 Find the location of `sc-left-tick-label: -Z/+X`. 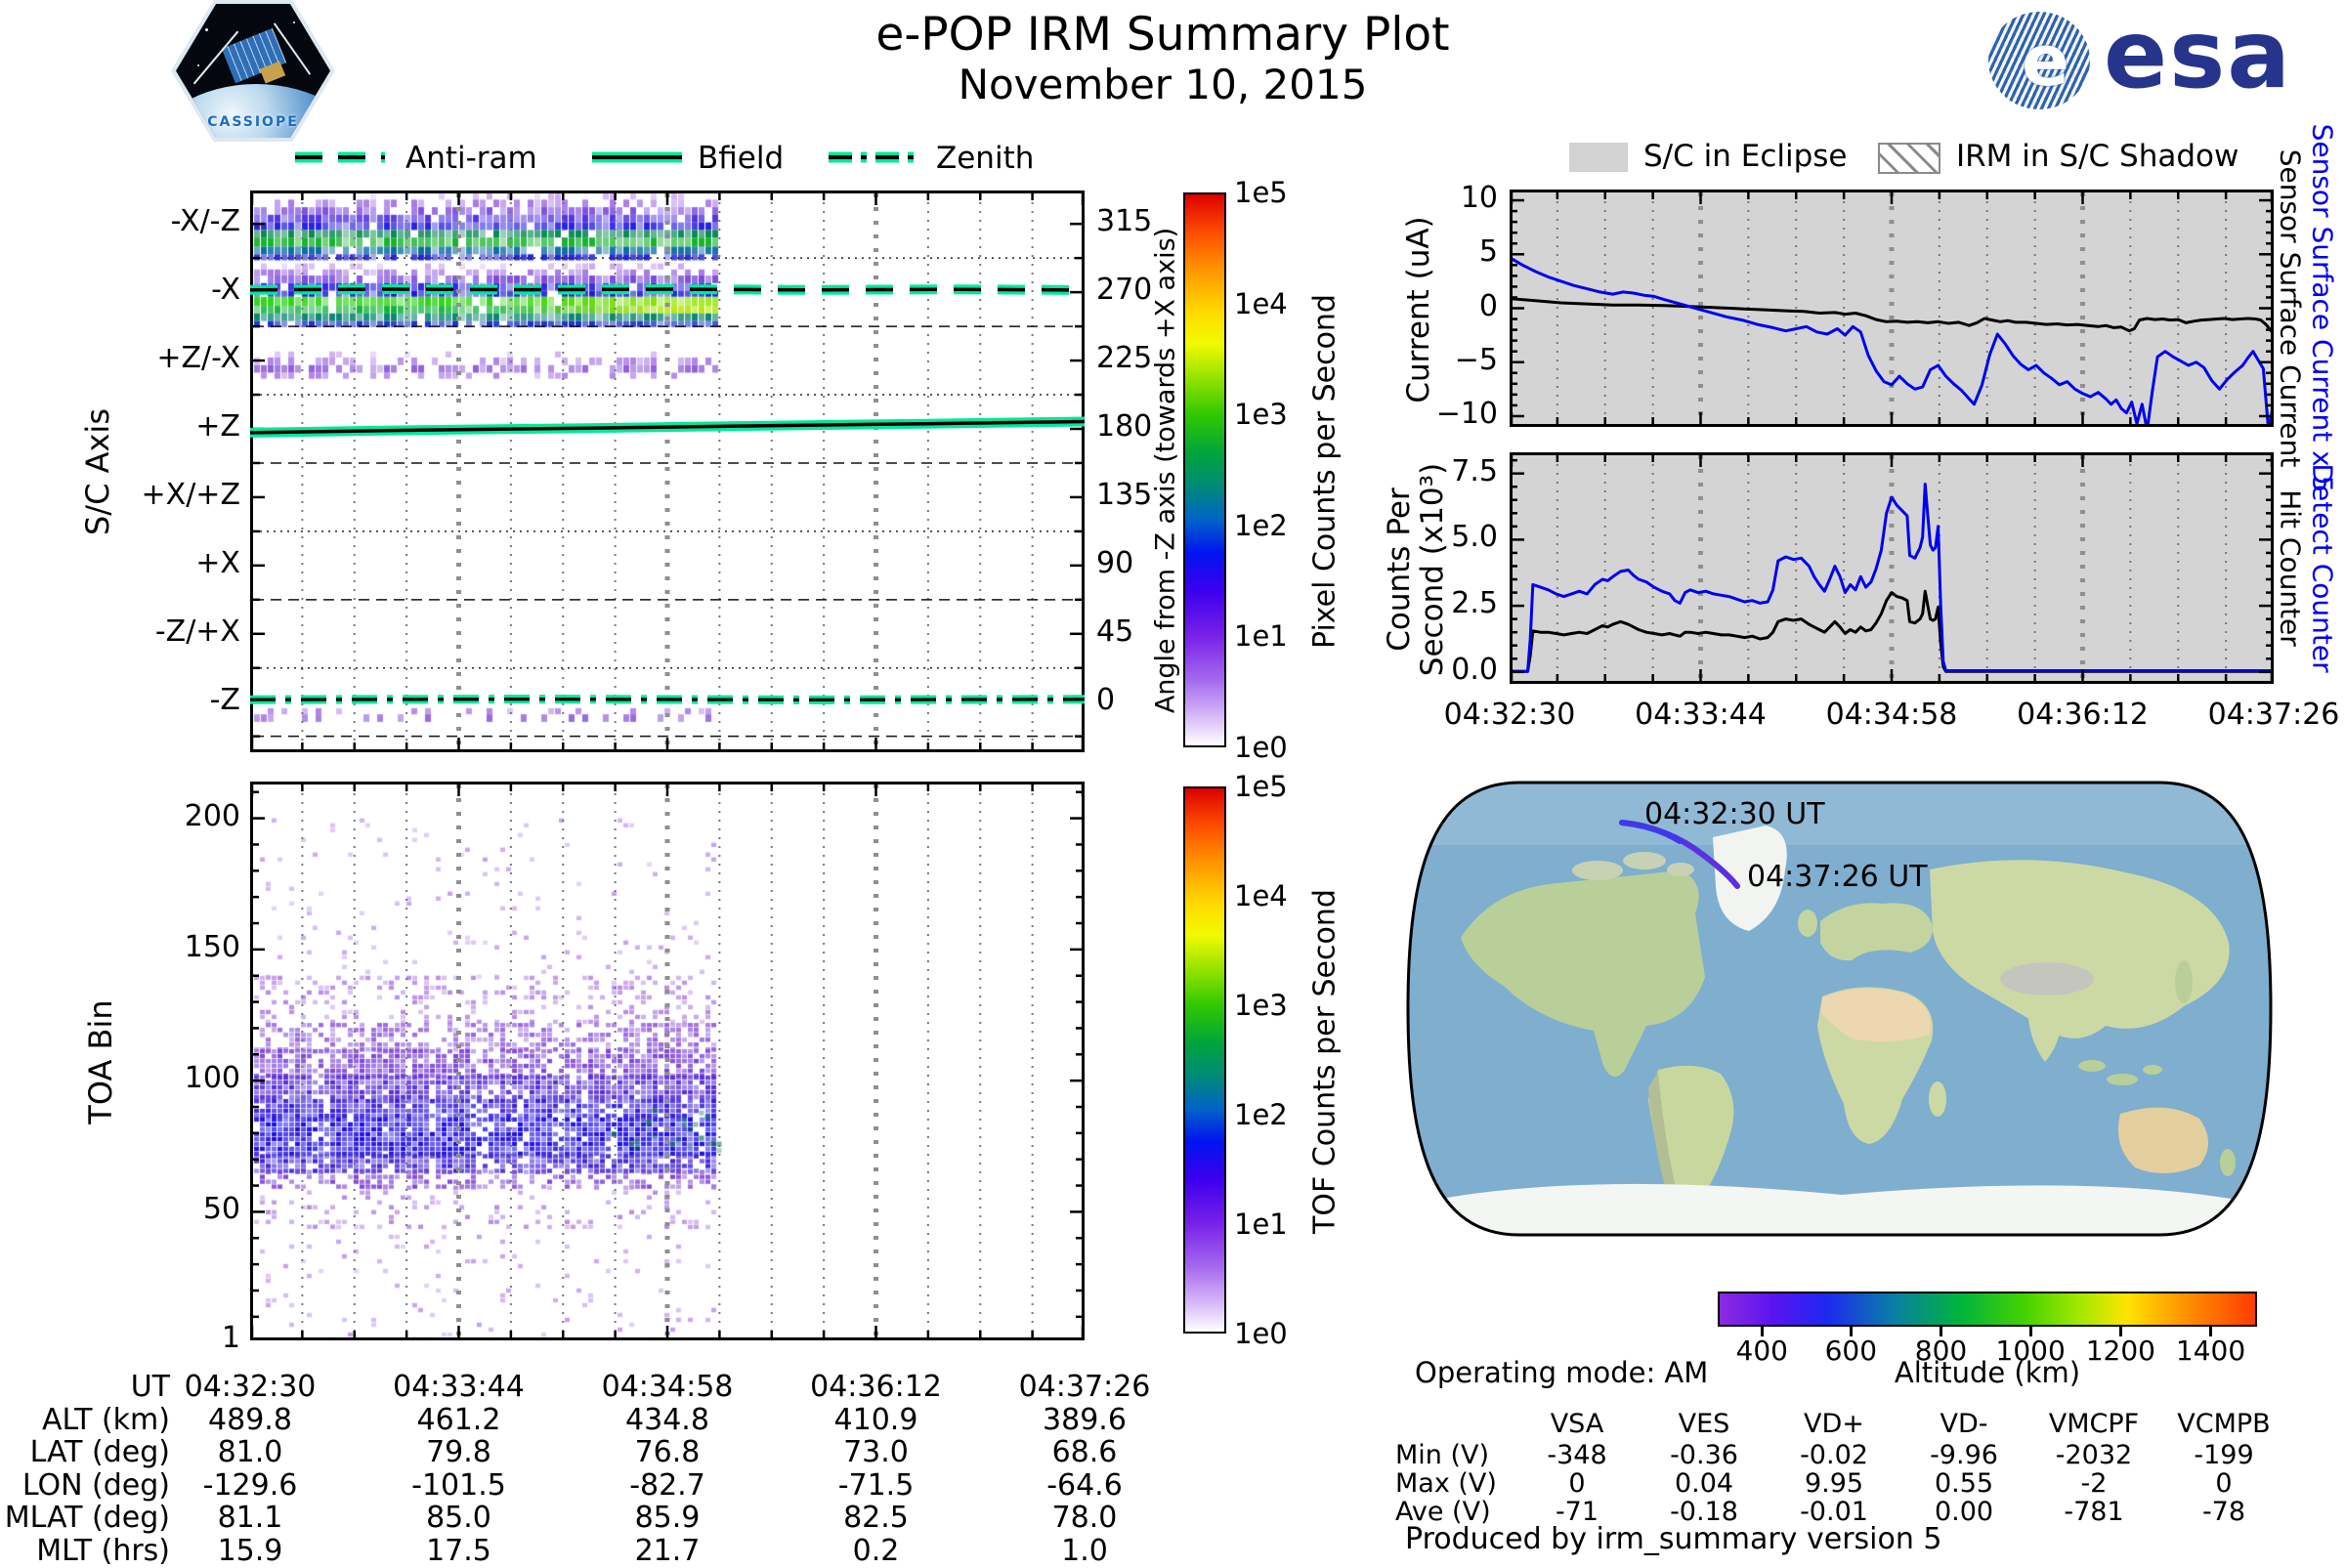

sc-left-tick-label: -Z/+X is located at coordinates (197, 631).